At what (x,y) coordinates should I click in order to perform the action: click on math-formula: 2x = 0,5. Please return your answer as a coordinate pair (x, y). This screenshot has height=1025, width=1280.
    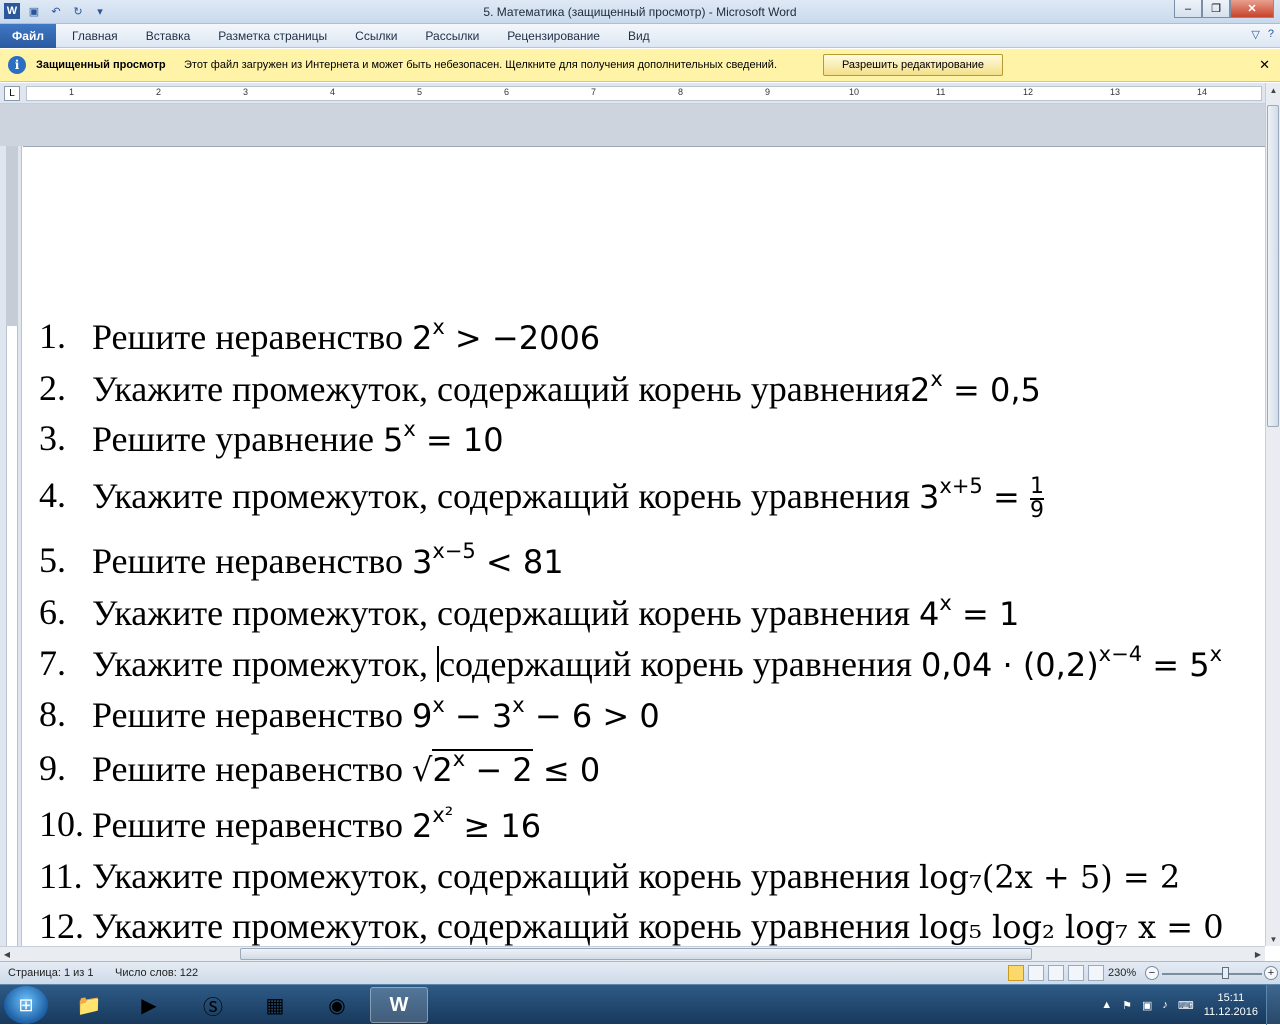
    Looking at the image, I should click on (975, 388).